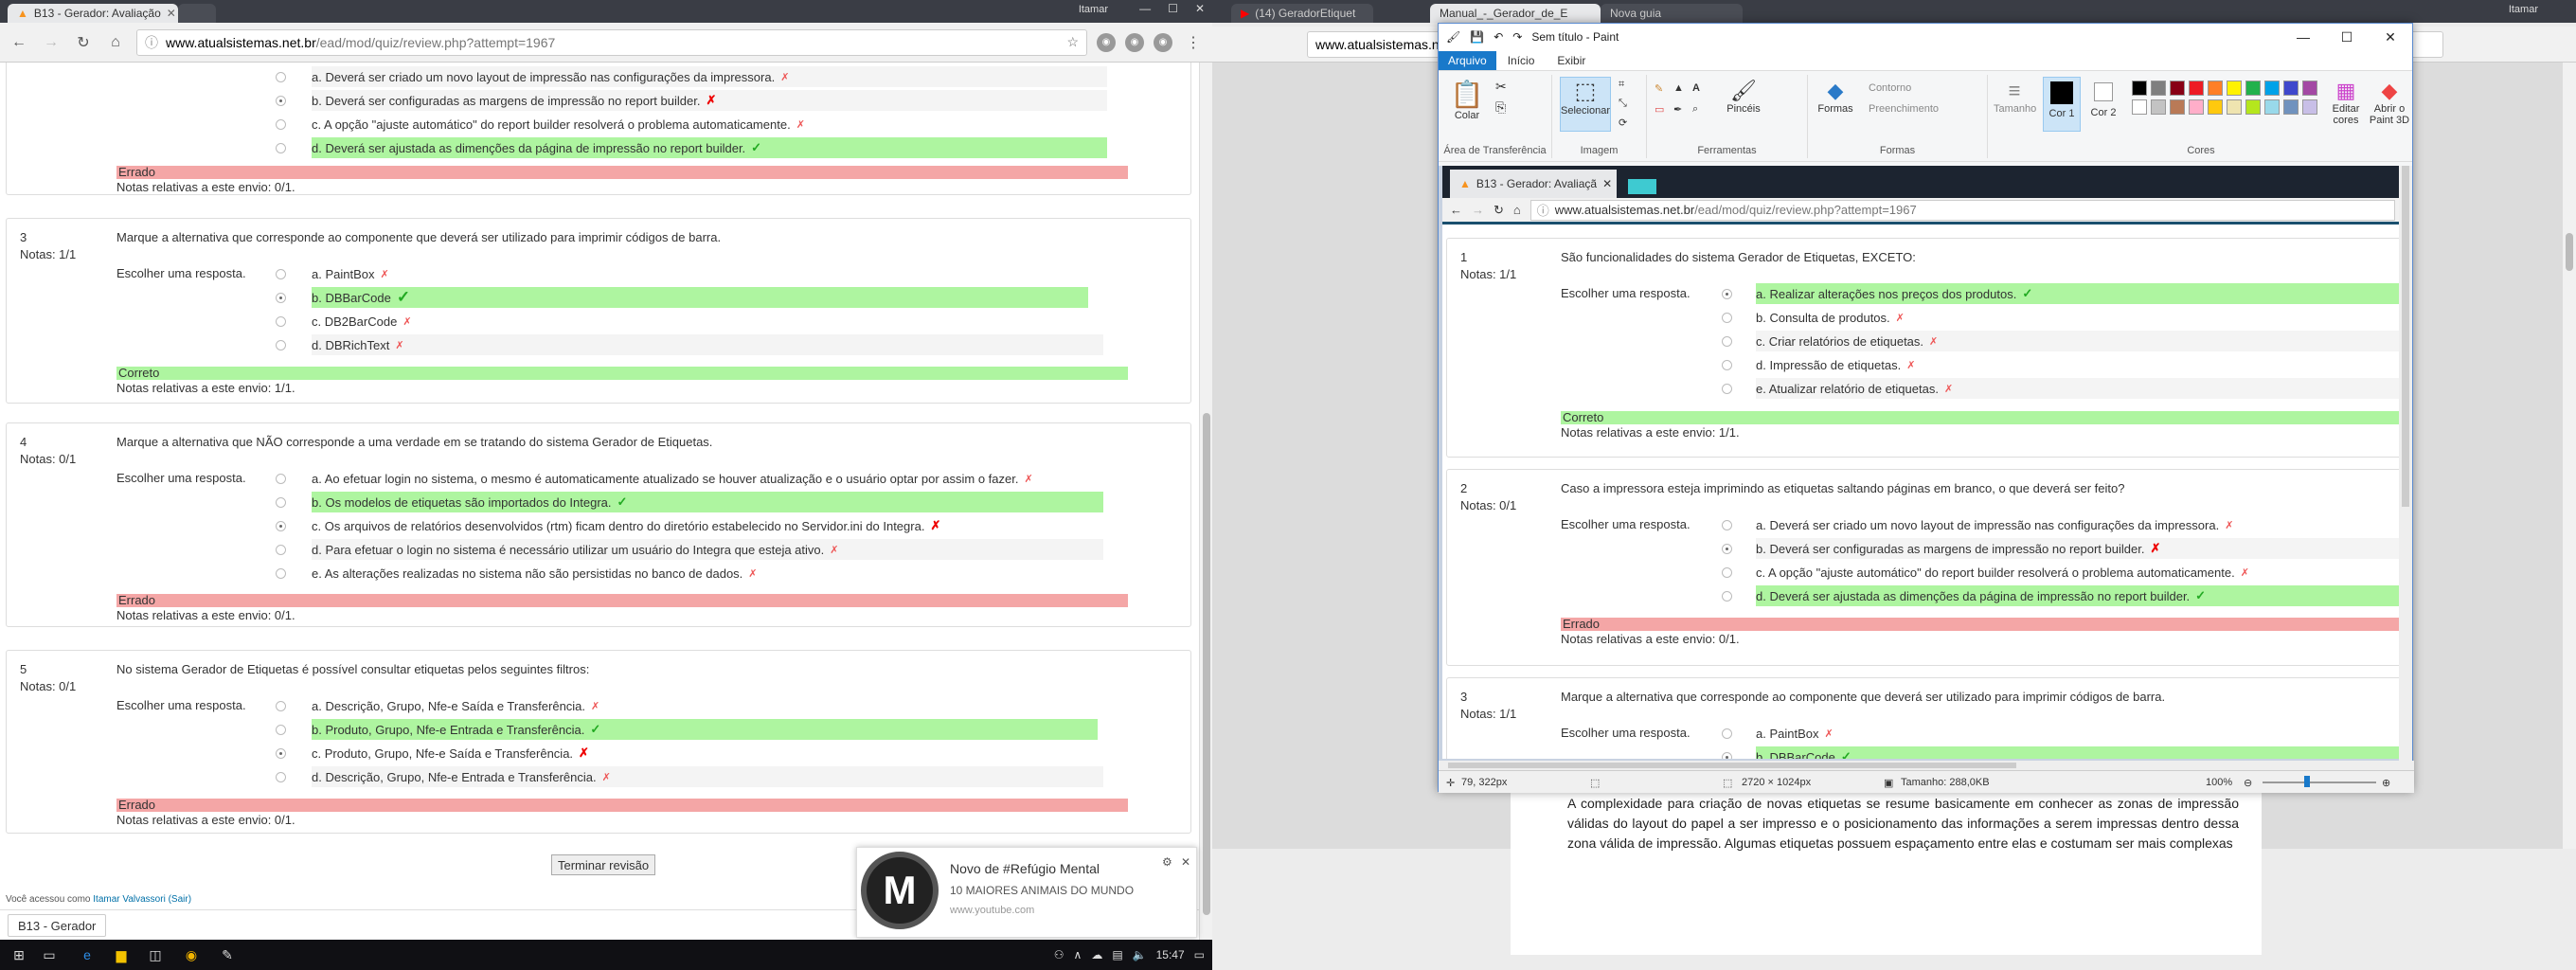  I want to click on save-icon: 💾, so click(1477, 37).